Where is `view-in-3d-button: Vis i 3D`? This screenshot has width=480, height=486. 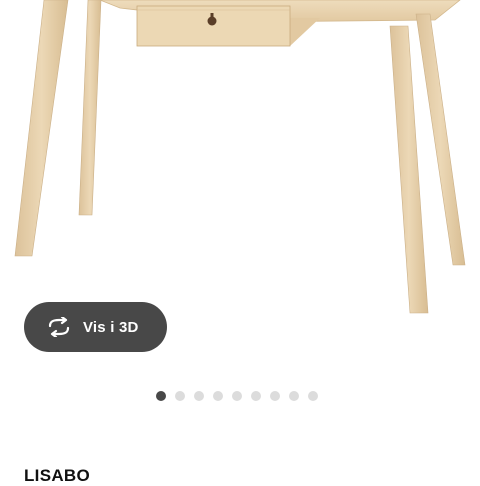 view-in-3d-button: Vis i 3D is located at coordinates (95, 327).